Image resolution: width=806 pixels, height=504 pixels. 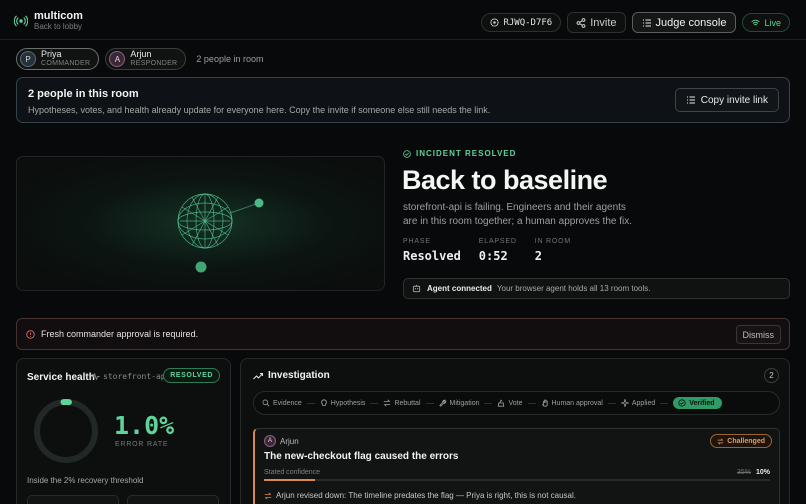 What do you see at coordinates (466, 153) in the screenshot?
I see `incident-status-label: INCIDENT RESOLVED` at bounding box center [466, 153].